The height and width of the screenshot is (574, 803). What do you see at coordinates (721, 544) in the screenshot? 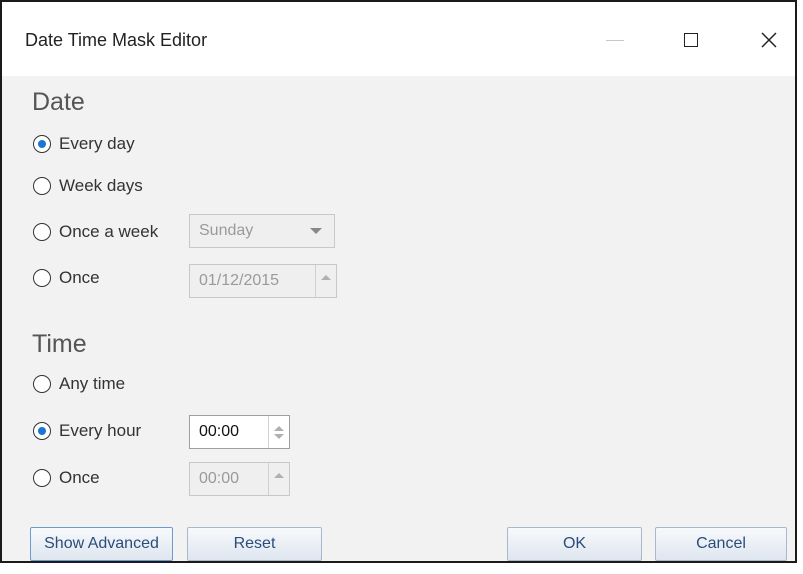
I see `cancel-button: Cancel` at bounding box center [721, 544].